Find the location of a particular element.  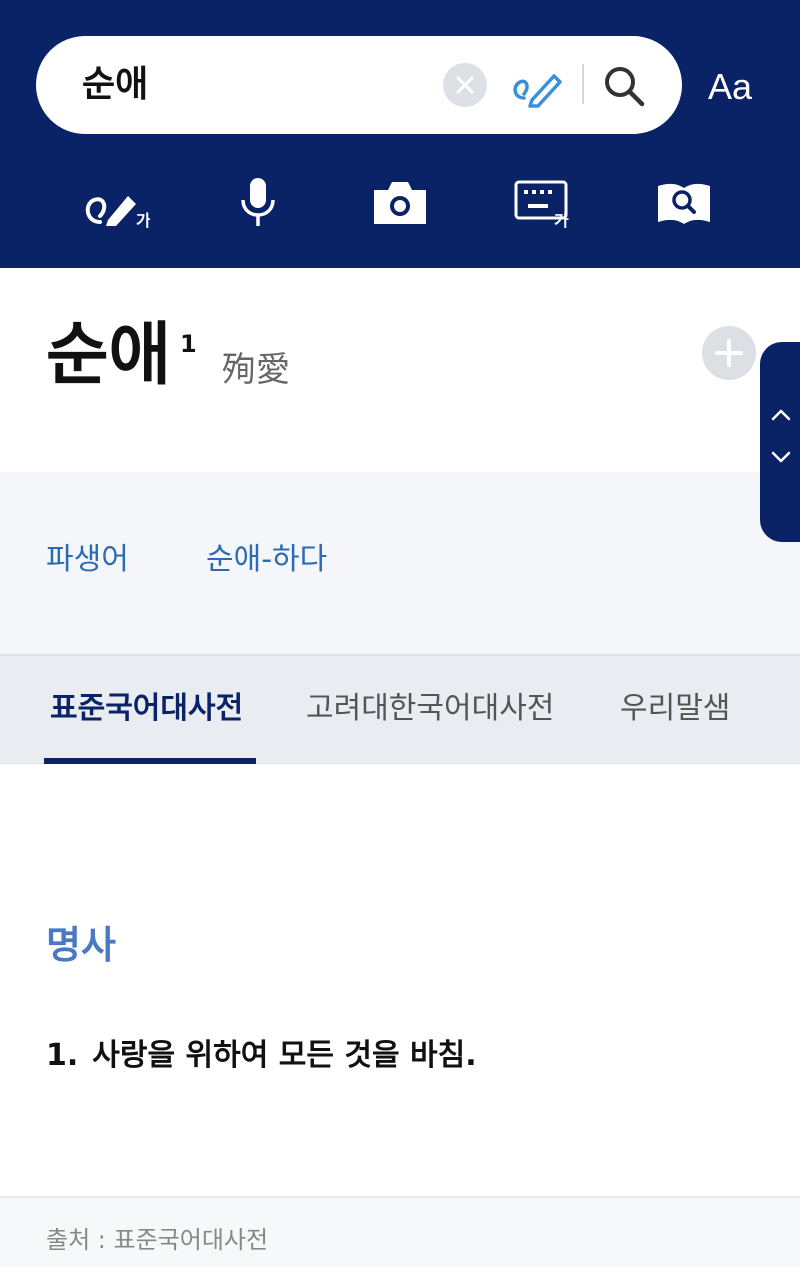

handwriting-input-icon: 가 is located at coordinates (117, 203).